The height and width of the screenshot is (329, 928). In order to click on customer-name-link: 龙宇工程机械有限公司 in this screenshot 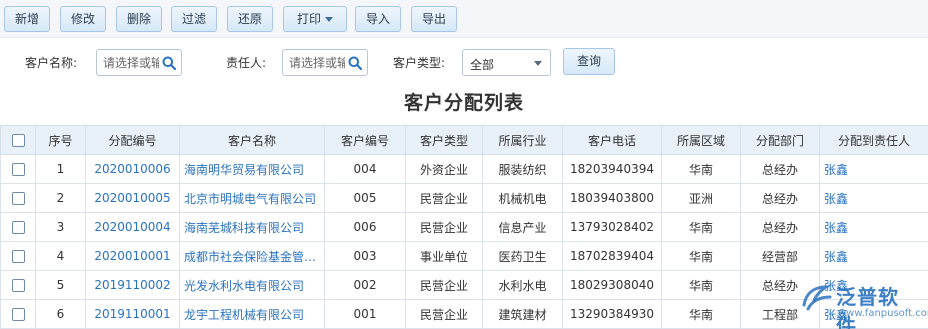, I will do `click(252, 314)`.